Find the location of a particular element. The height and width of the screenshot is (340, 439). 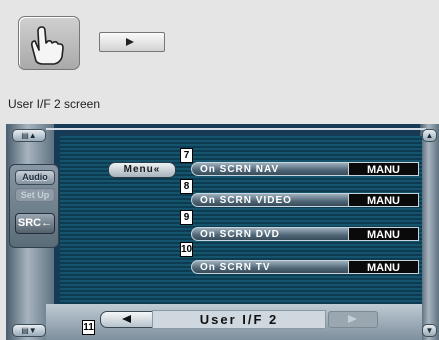

audio-button: Audio is located at coordinates (35, 177).